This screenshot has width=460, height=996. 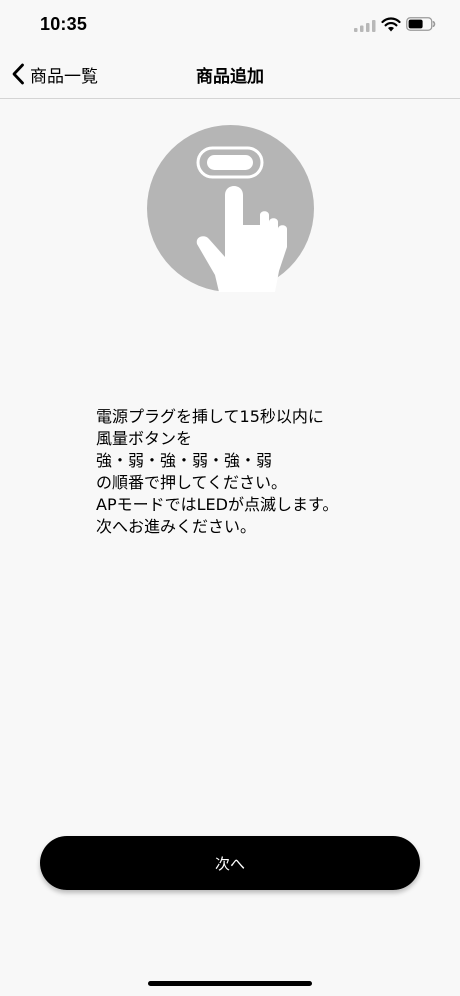 I want to click on back-button-label: 商品一覧, so click(x=64, y=76).